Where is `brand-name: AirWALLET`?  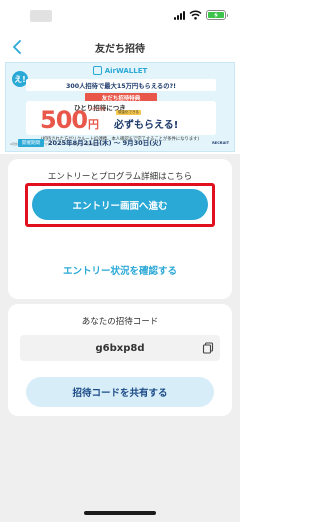
brand-name: AirWALLET is located at coordinates (126, 70).